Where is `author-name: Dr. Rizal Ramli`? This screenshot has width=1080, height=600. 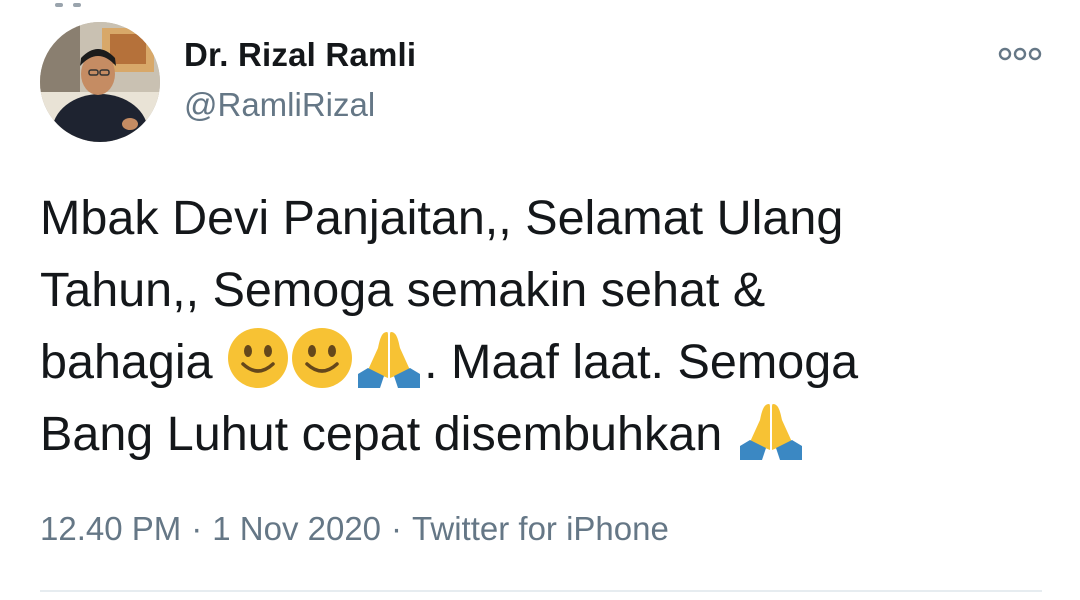 author-name: Dr. Rizal Ramli is located at coordinates (300, 55).